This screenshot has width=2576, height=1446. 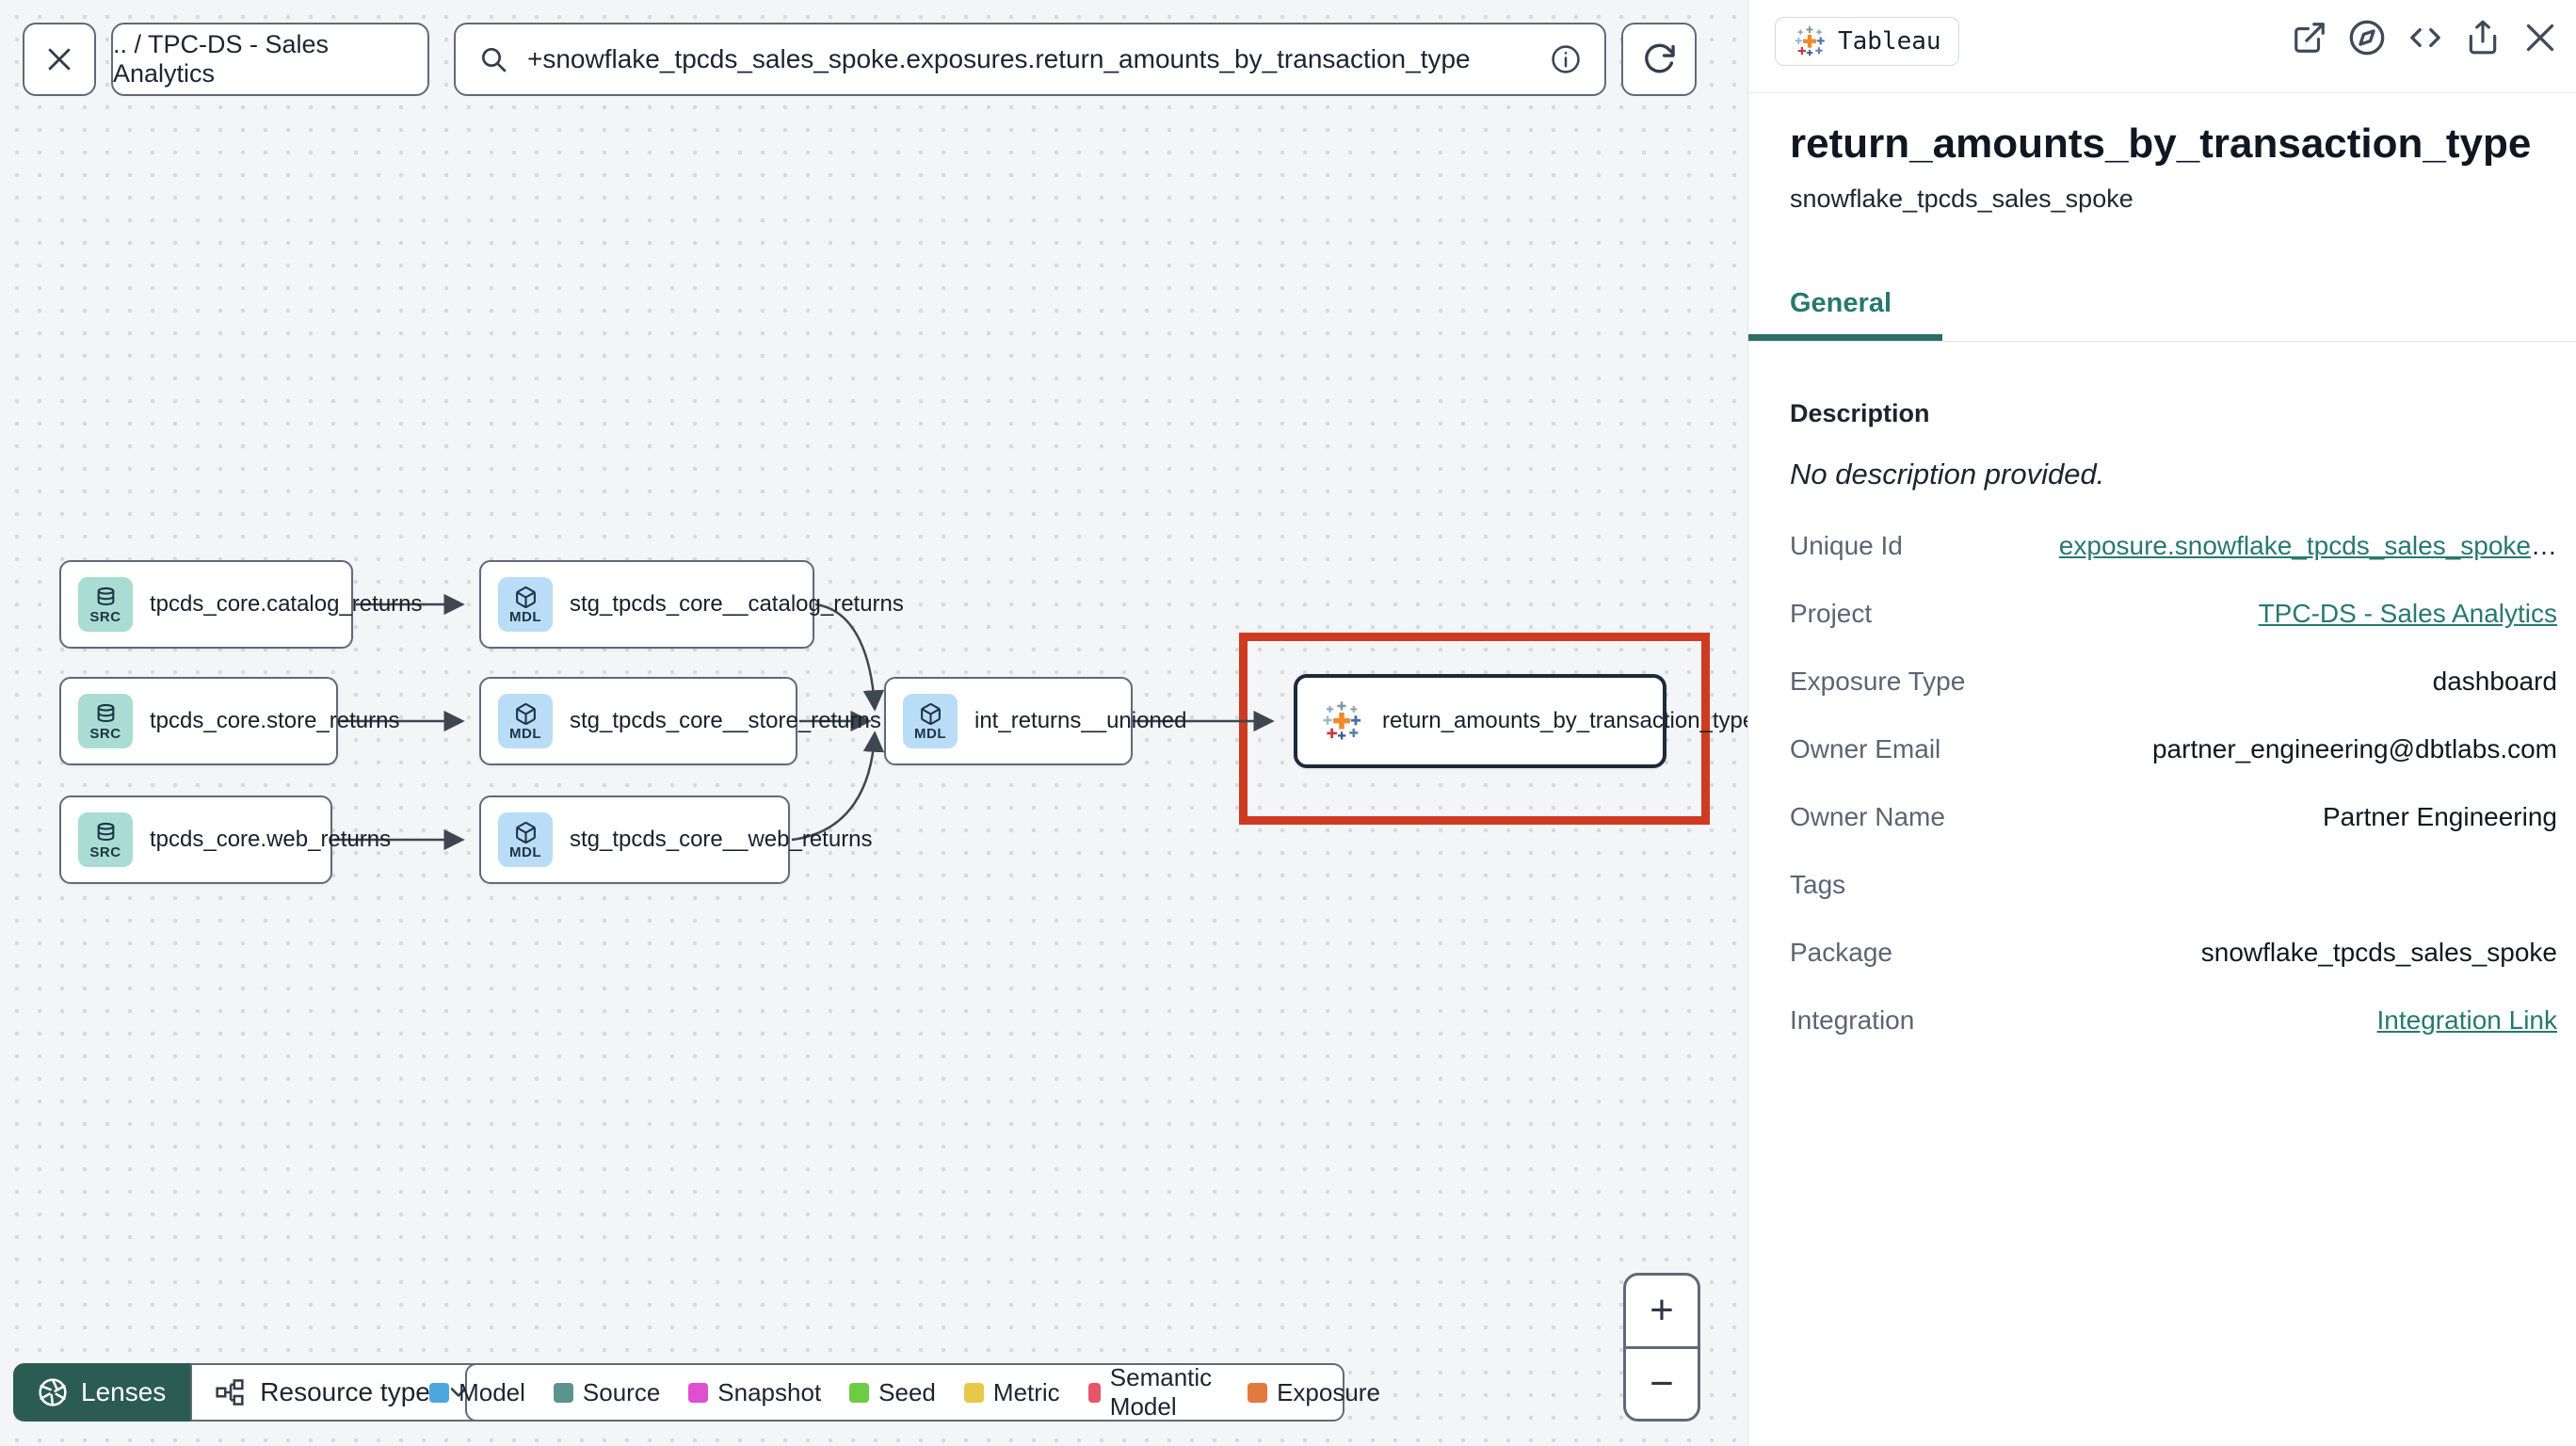 I want to click on panel-subtitle: snowflake_tpcds_sales_spoke, so click(x=1961, y=199).